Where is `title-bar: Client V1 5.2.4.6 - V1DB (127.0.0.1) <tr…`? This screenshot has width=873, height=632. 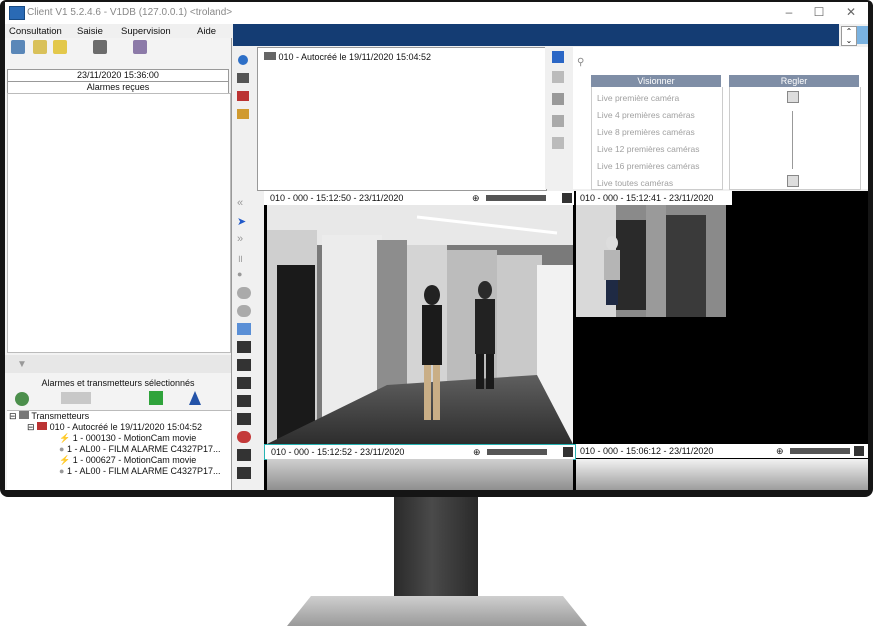 title-bar: Client V1 5.2.4.6 - V1DB (127.0.0.1) <tr… is located at coordinates (436, 13).